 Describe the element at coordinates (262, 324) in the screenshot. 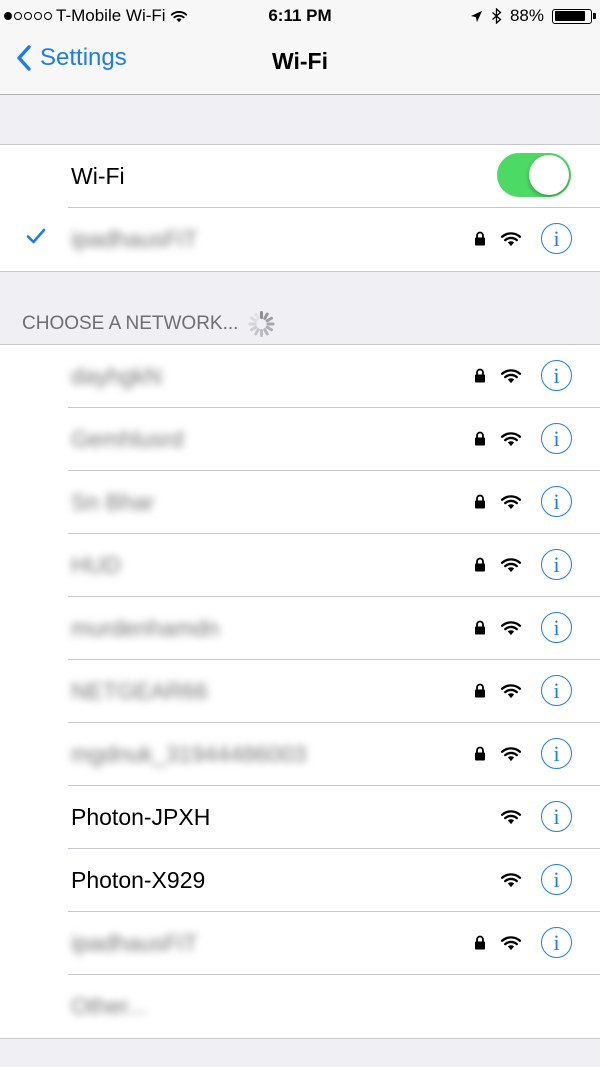

I see `loading-spinner-icon` at that location.